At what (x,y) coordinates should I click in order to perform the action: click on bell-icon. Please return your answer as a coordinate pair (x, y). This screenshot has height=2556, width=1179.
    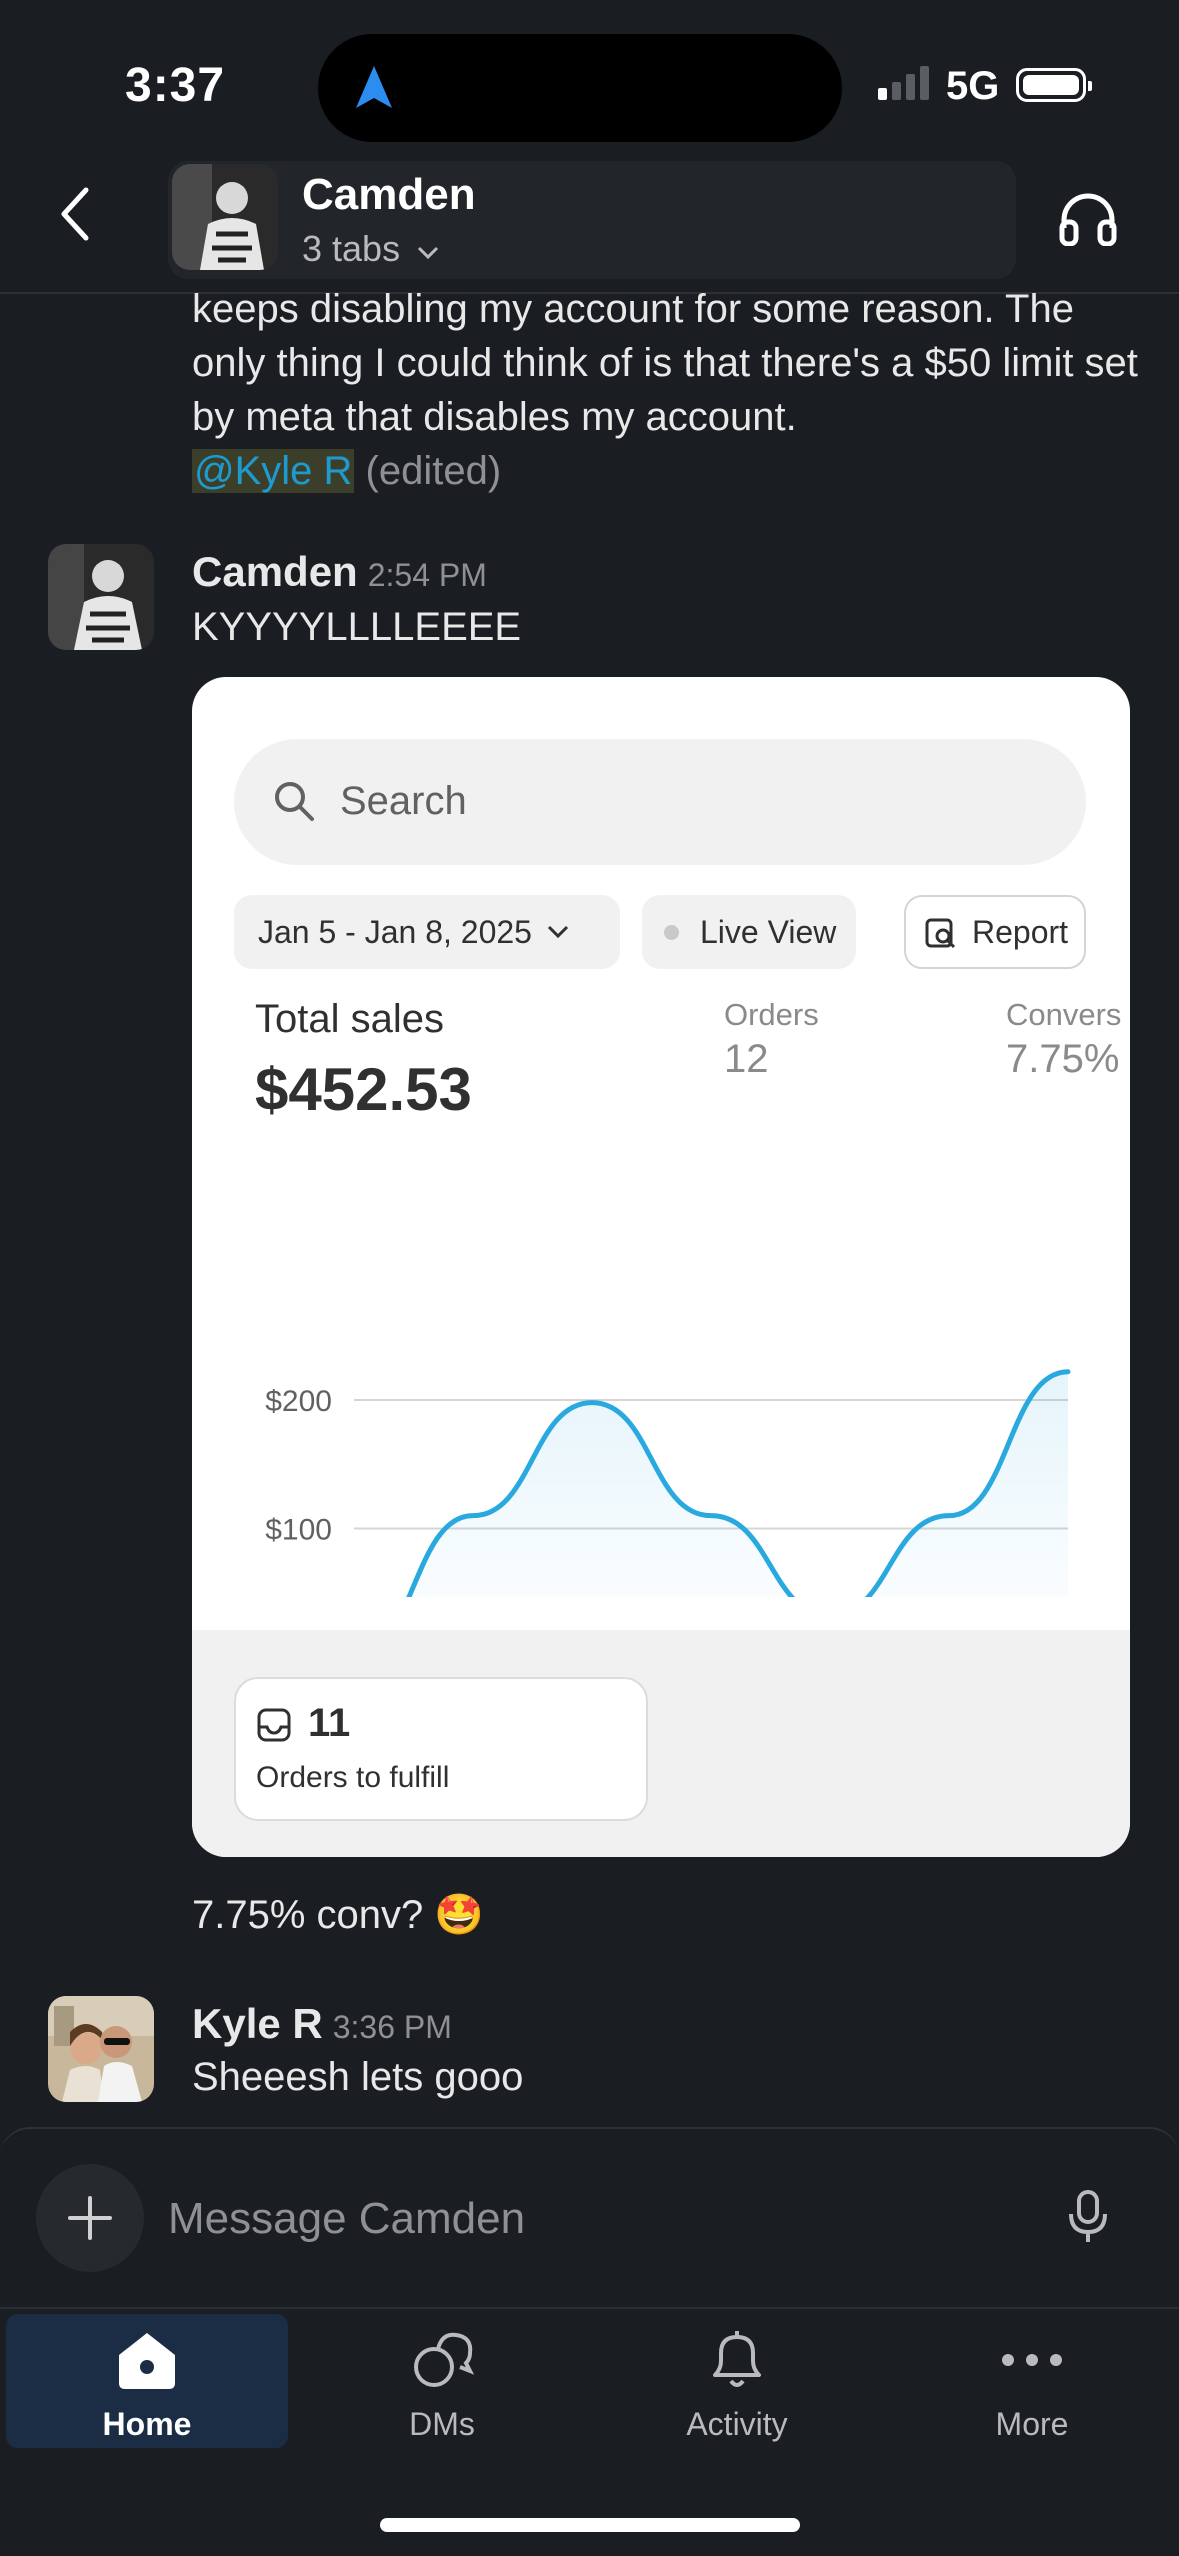
    Looking at the image, I should click on (737, 2359).